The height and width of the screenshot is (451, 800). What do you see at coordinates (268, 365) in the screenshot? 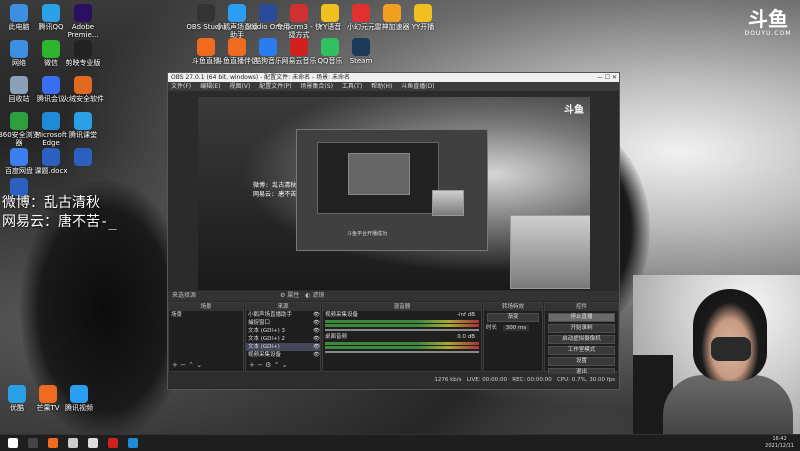
I see `source-add-icons: + − ⚙ ⌃ ⌄` at bounding box center [268, 365].